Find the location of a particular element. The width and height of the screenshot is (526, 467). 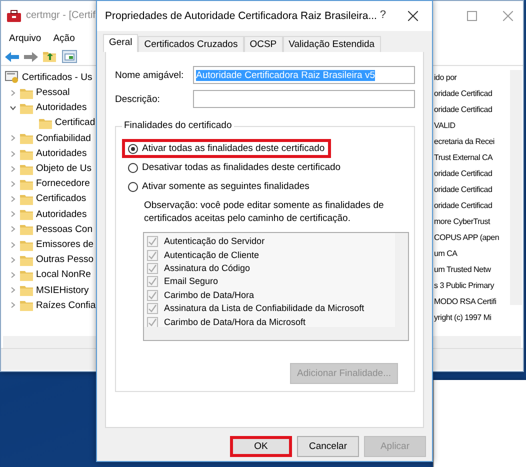

dialog-button: OK is located at coordinates (261, 447).